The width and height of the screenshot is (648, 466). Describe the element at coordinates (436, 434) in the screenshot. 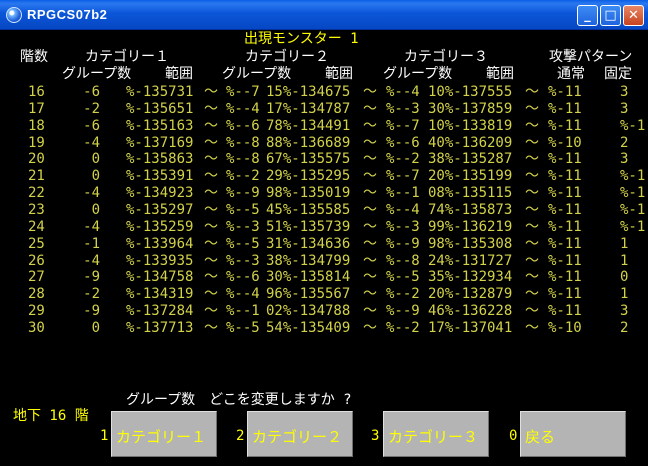

I see `category-3-button: カテゴリー３` at that location.